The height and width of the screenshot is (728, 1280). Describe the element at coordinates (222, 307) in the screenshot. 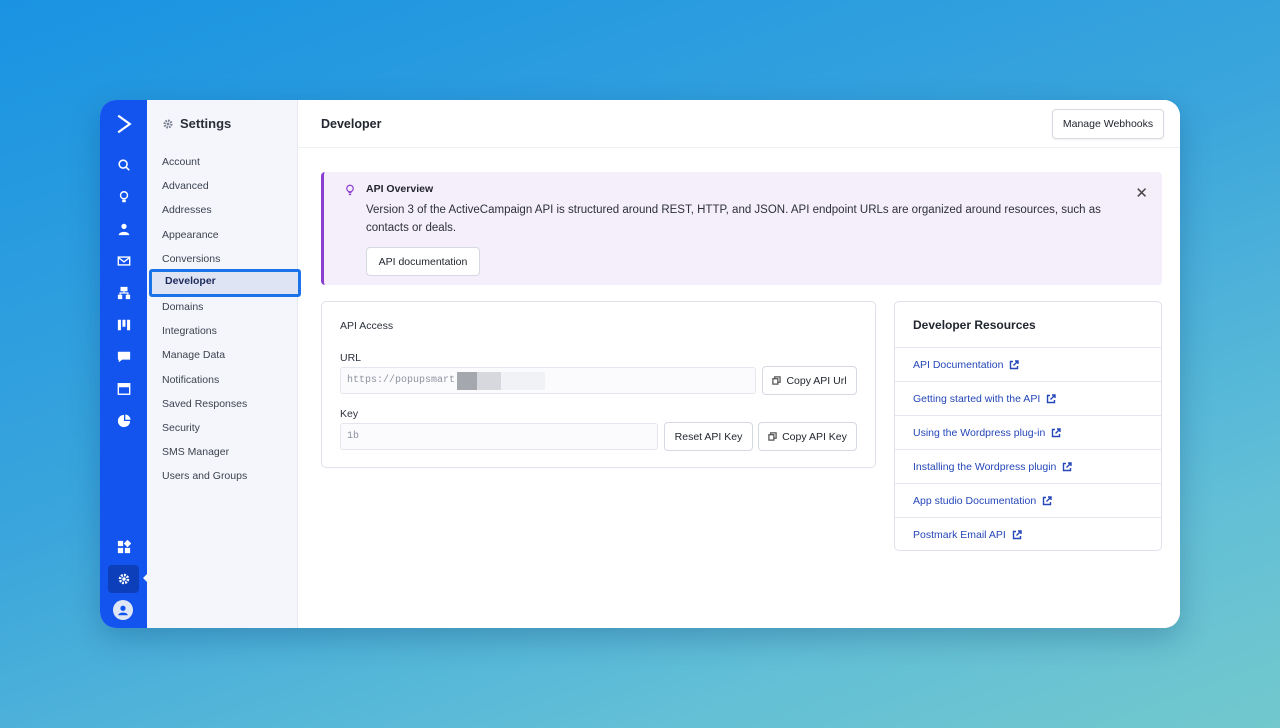

I see `sidebar-item-domains: Domains` at that location.